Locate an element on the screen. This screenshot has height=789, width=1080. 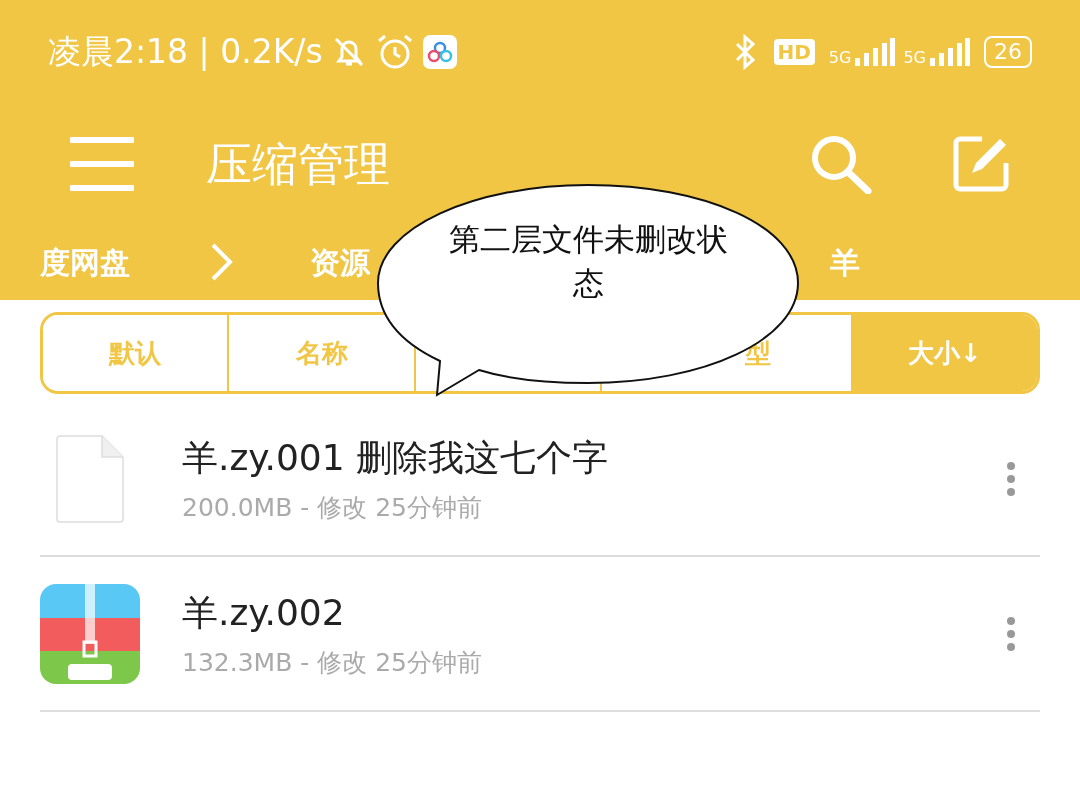
sort-tab: 大小↓ is located at coordinates (944, 353).